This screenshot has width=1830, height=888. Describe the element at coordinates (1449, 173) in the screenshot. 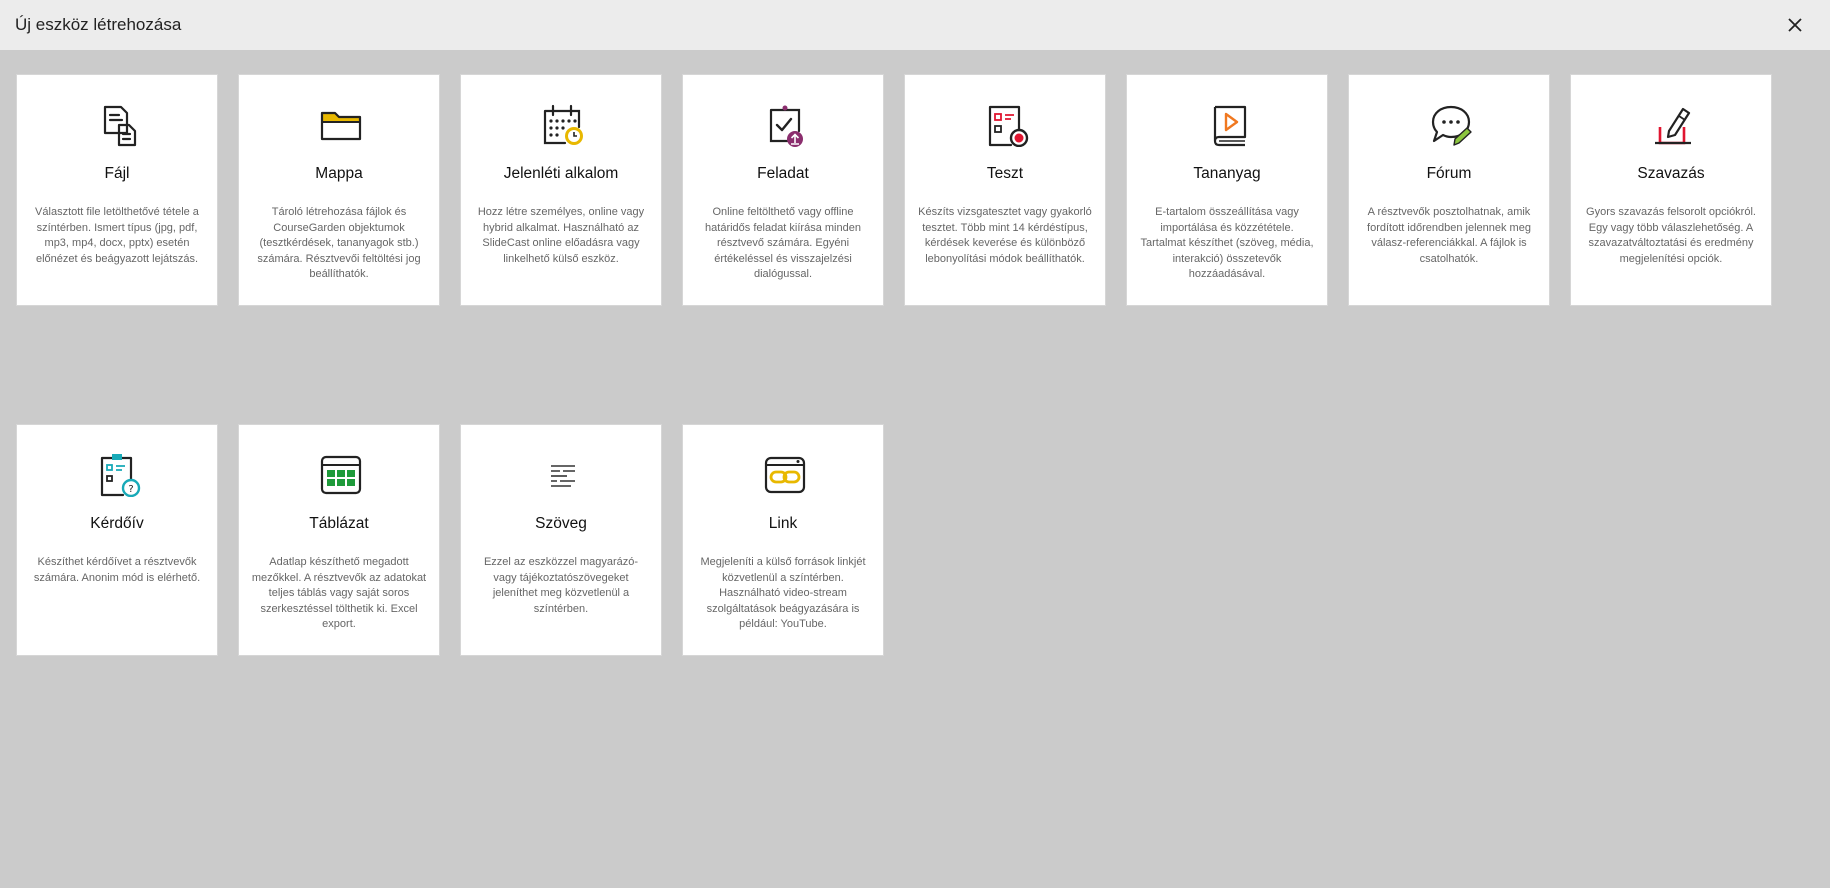

I see `tool-name: Fórum` at that location.